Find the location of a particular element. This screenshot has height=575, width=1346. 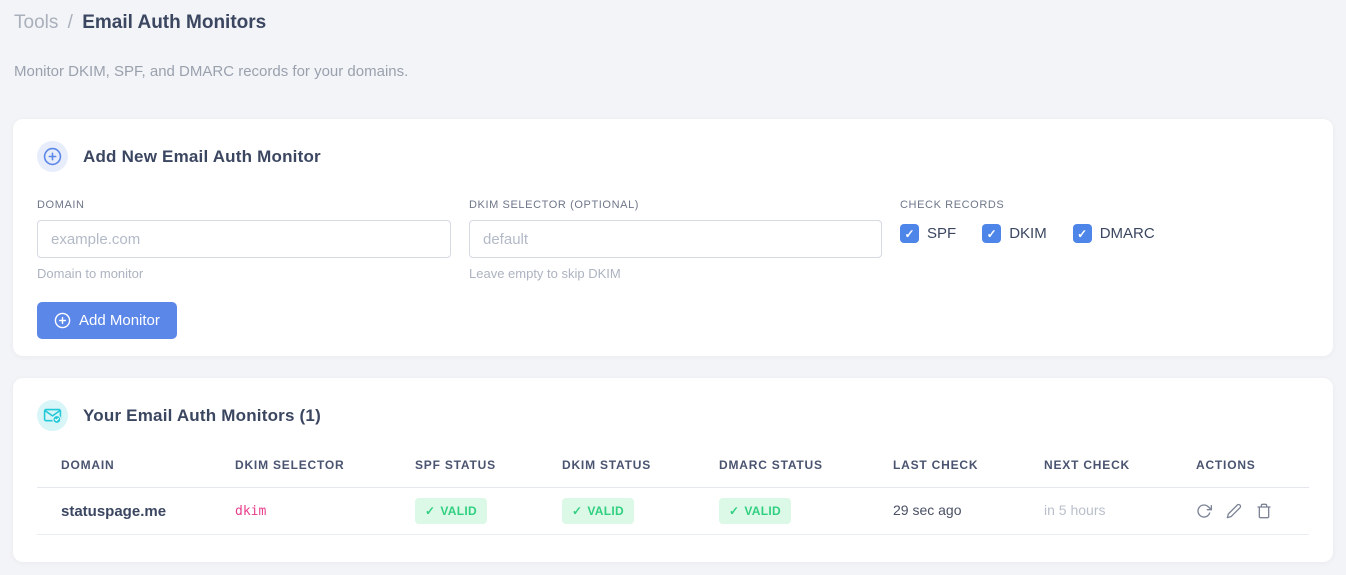

monitor-domain: statuspage.me is located at coordinates (124, 511).